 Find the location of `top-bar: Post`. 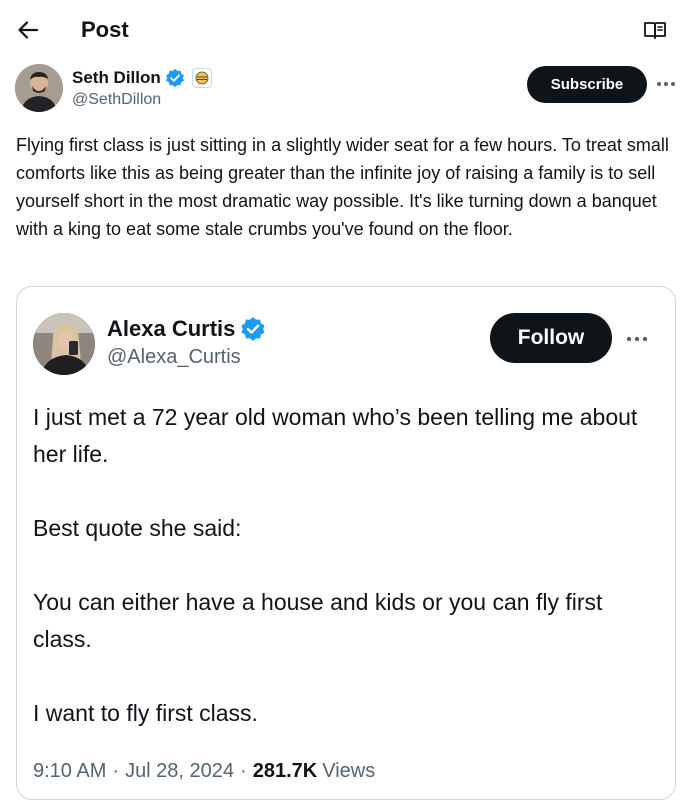

top-bar: Post is located at coordinates (344, 30).